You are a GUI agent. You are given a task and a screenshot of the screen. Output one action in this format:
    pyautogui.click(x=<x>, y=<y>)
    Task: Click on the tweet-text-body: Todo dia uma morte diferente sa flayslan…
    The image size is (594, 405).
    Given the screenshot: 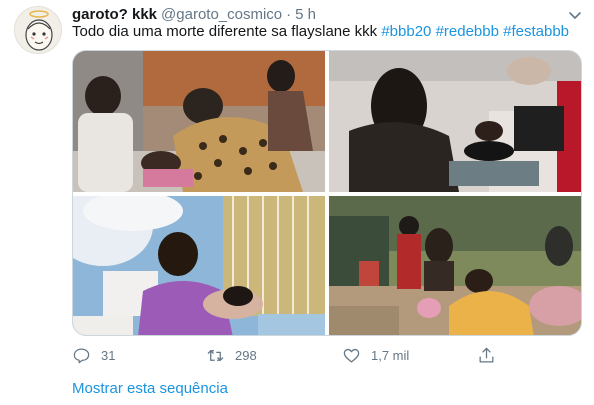 What is the action you would take?
    pyautogui.click(x=227, y=31)
    